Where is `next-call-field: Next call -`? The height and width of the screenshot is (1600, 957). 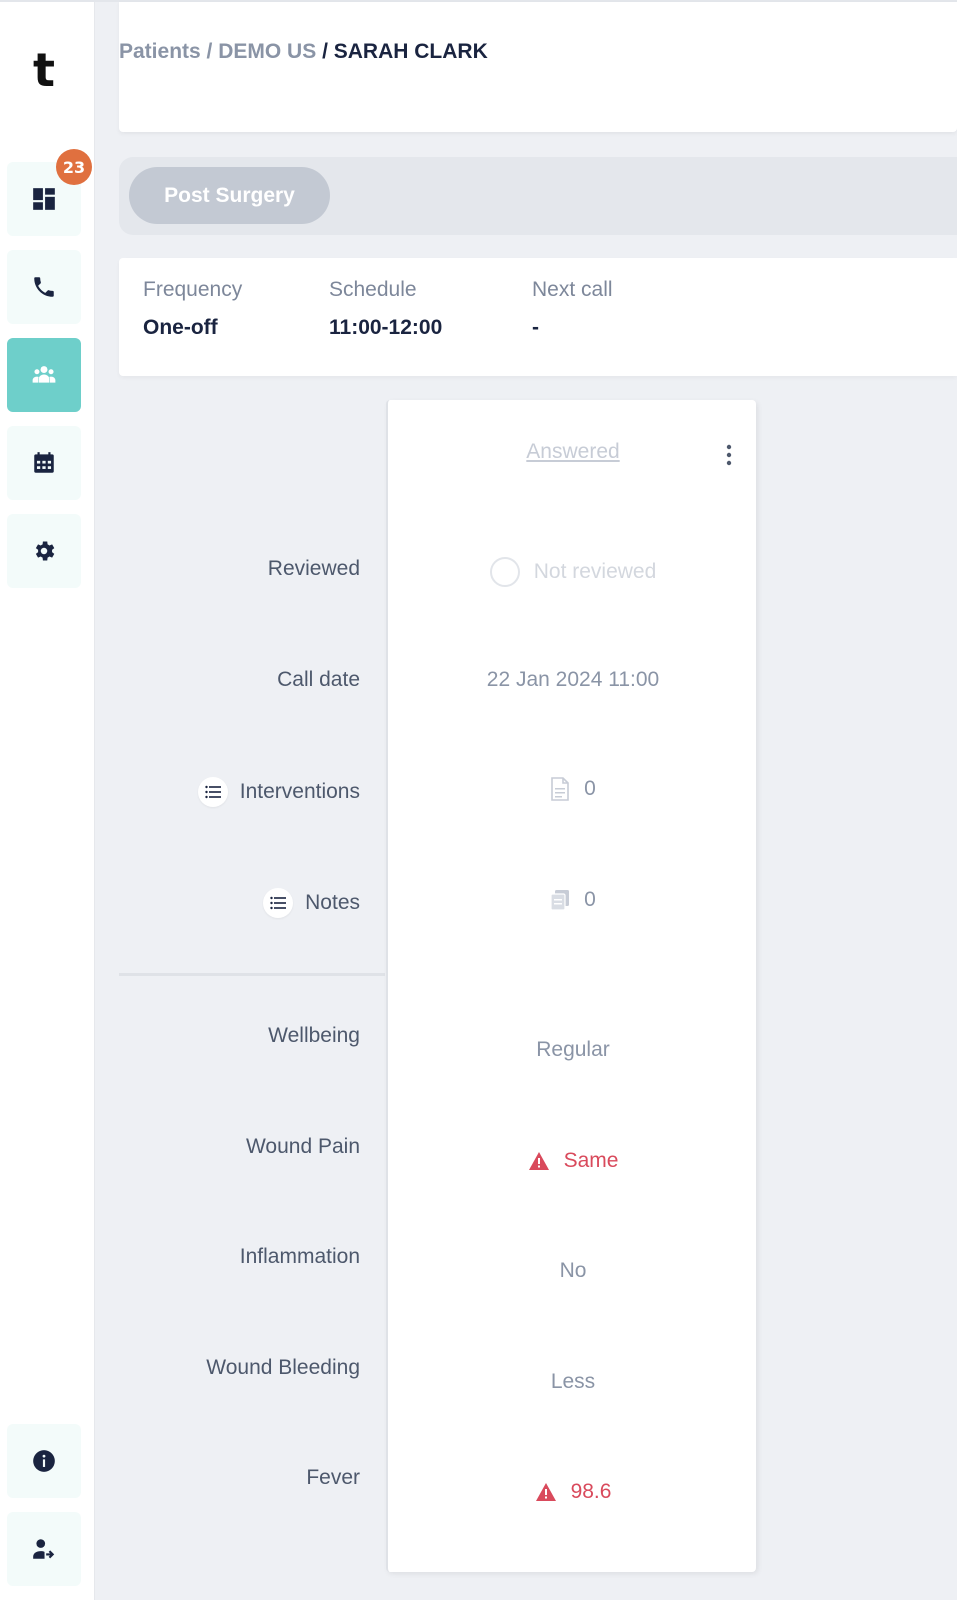 next-call-field: Next call - is located at coordinates (572, 309).